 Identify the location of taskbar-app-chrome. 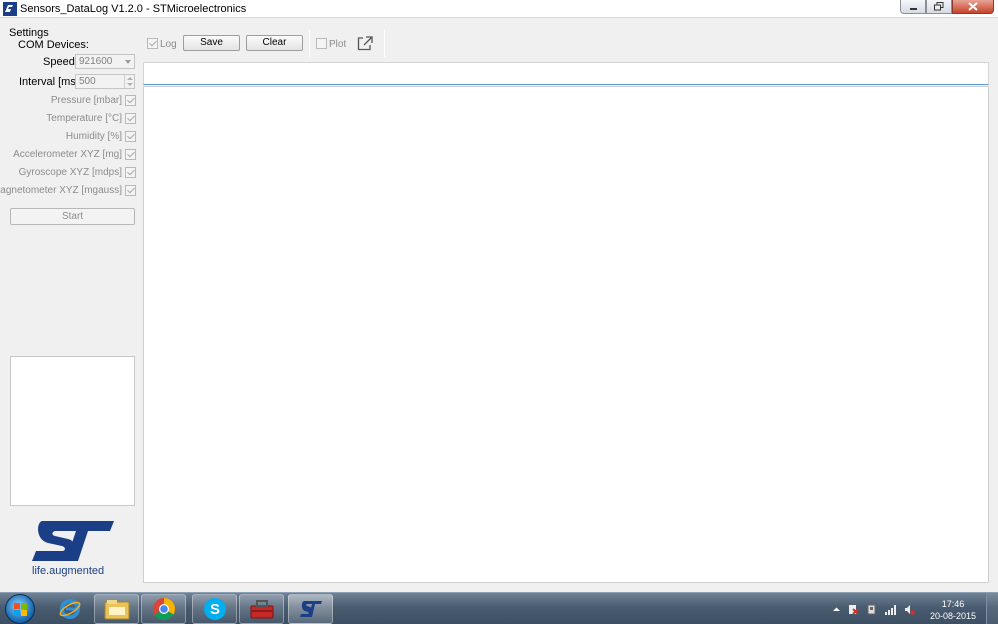
(163, 609).